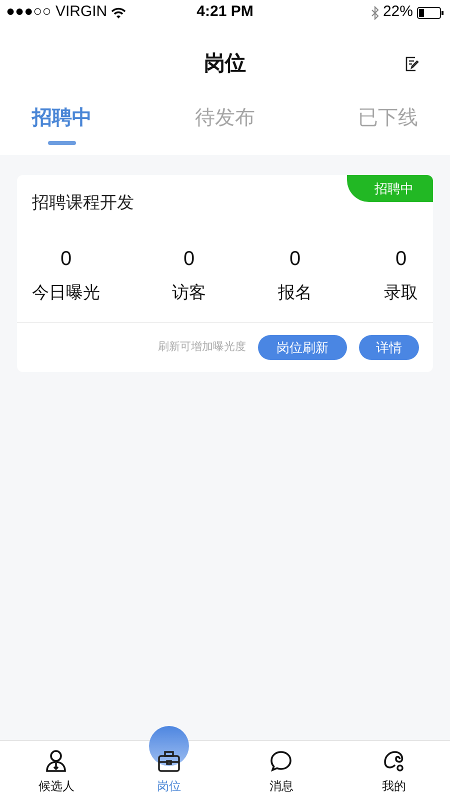 Image resolution: width=450 pixels, height=800 pixels. Describe the element at coordinates (202, 348) in the screenshot. I see `hint-text: 刷新可增加曝光度` at that location.